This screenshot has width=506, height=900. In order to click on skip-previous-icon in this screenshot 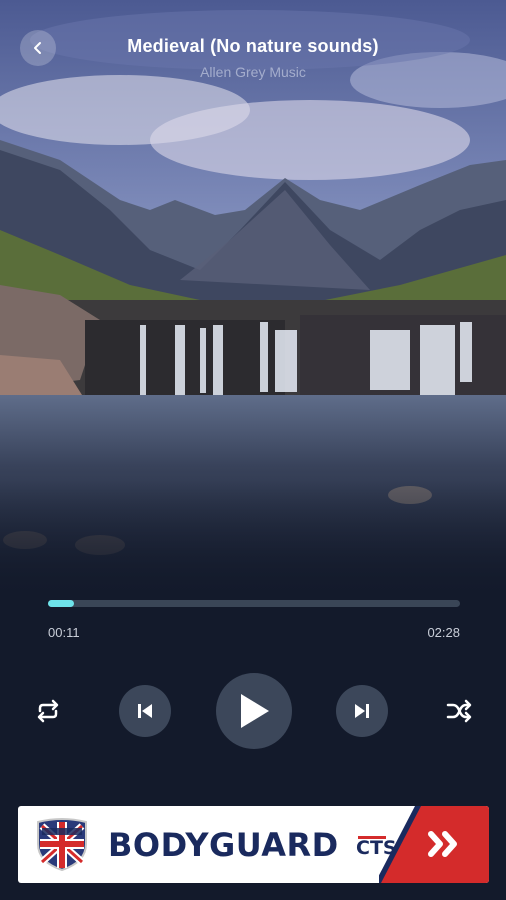, I will do `click(145, 711)`.